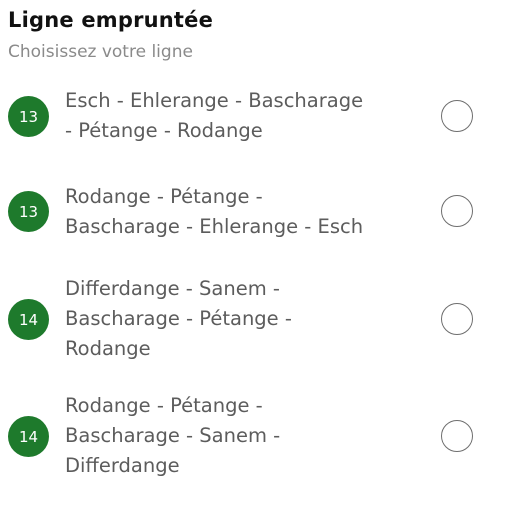  Describe the element at coordinates (100, 52) in the screenshot. I see `page-subtitle: Choisissez votre ligne` at that location.